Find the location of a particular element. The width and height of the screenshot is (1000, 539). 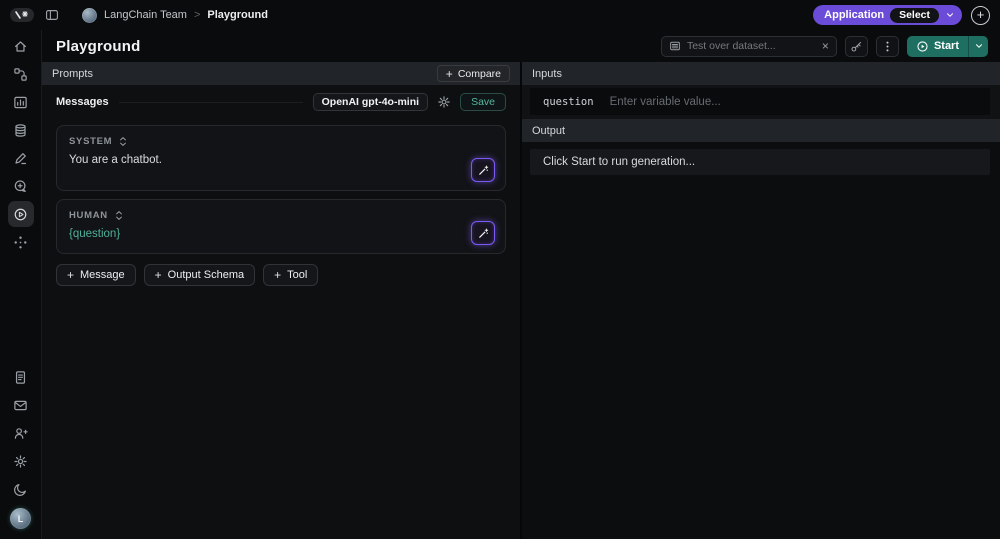

dark-mode-toggle is located at coordinates (21, 489).